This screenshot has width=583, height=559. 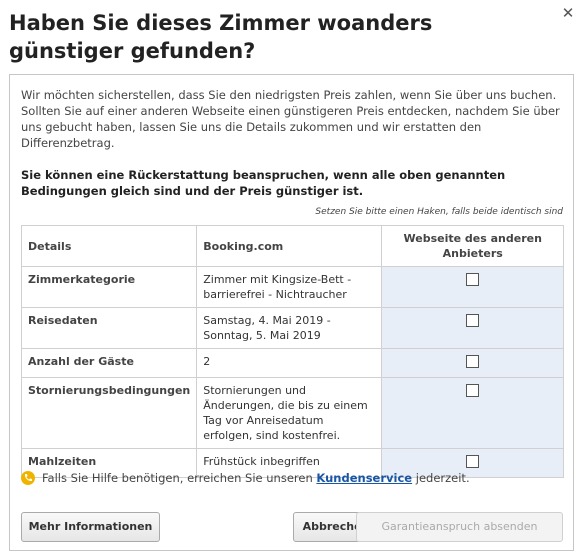 I want to click on checkbox-gaeste, so click(x=473, y=361).